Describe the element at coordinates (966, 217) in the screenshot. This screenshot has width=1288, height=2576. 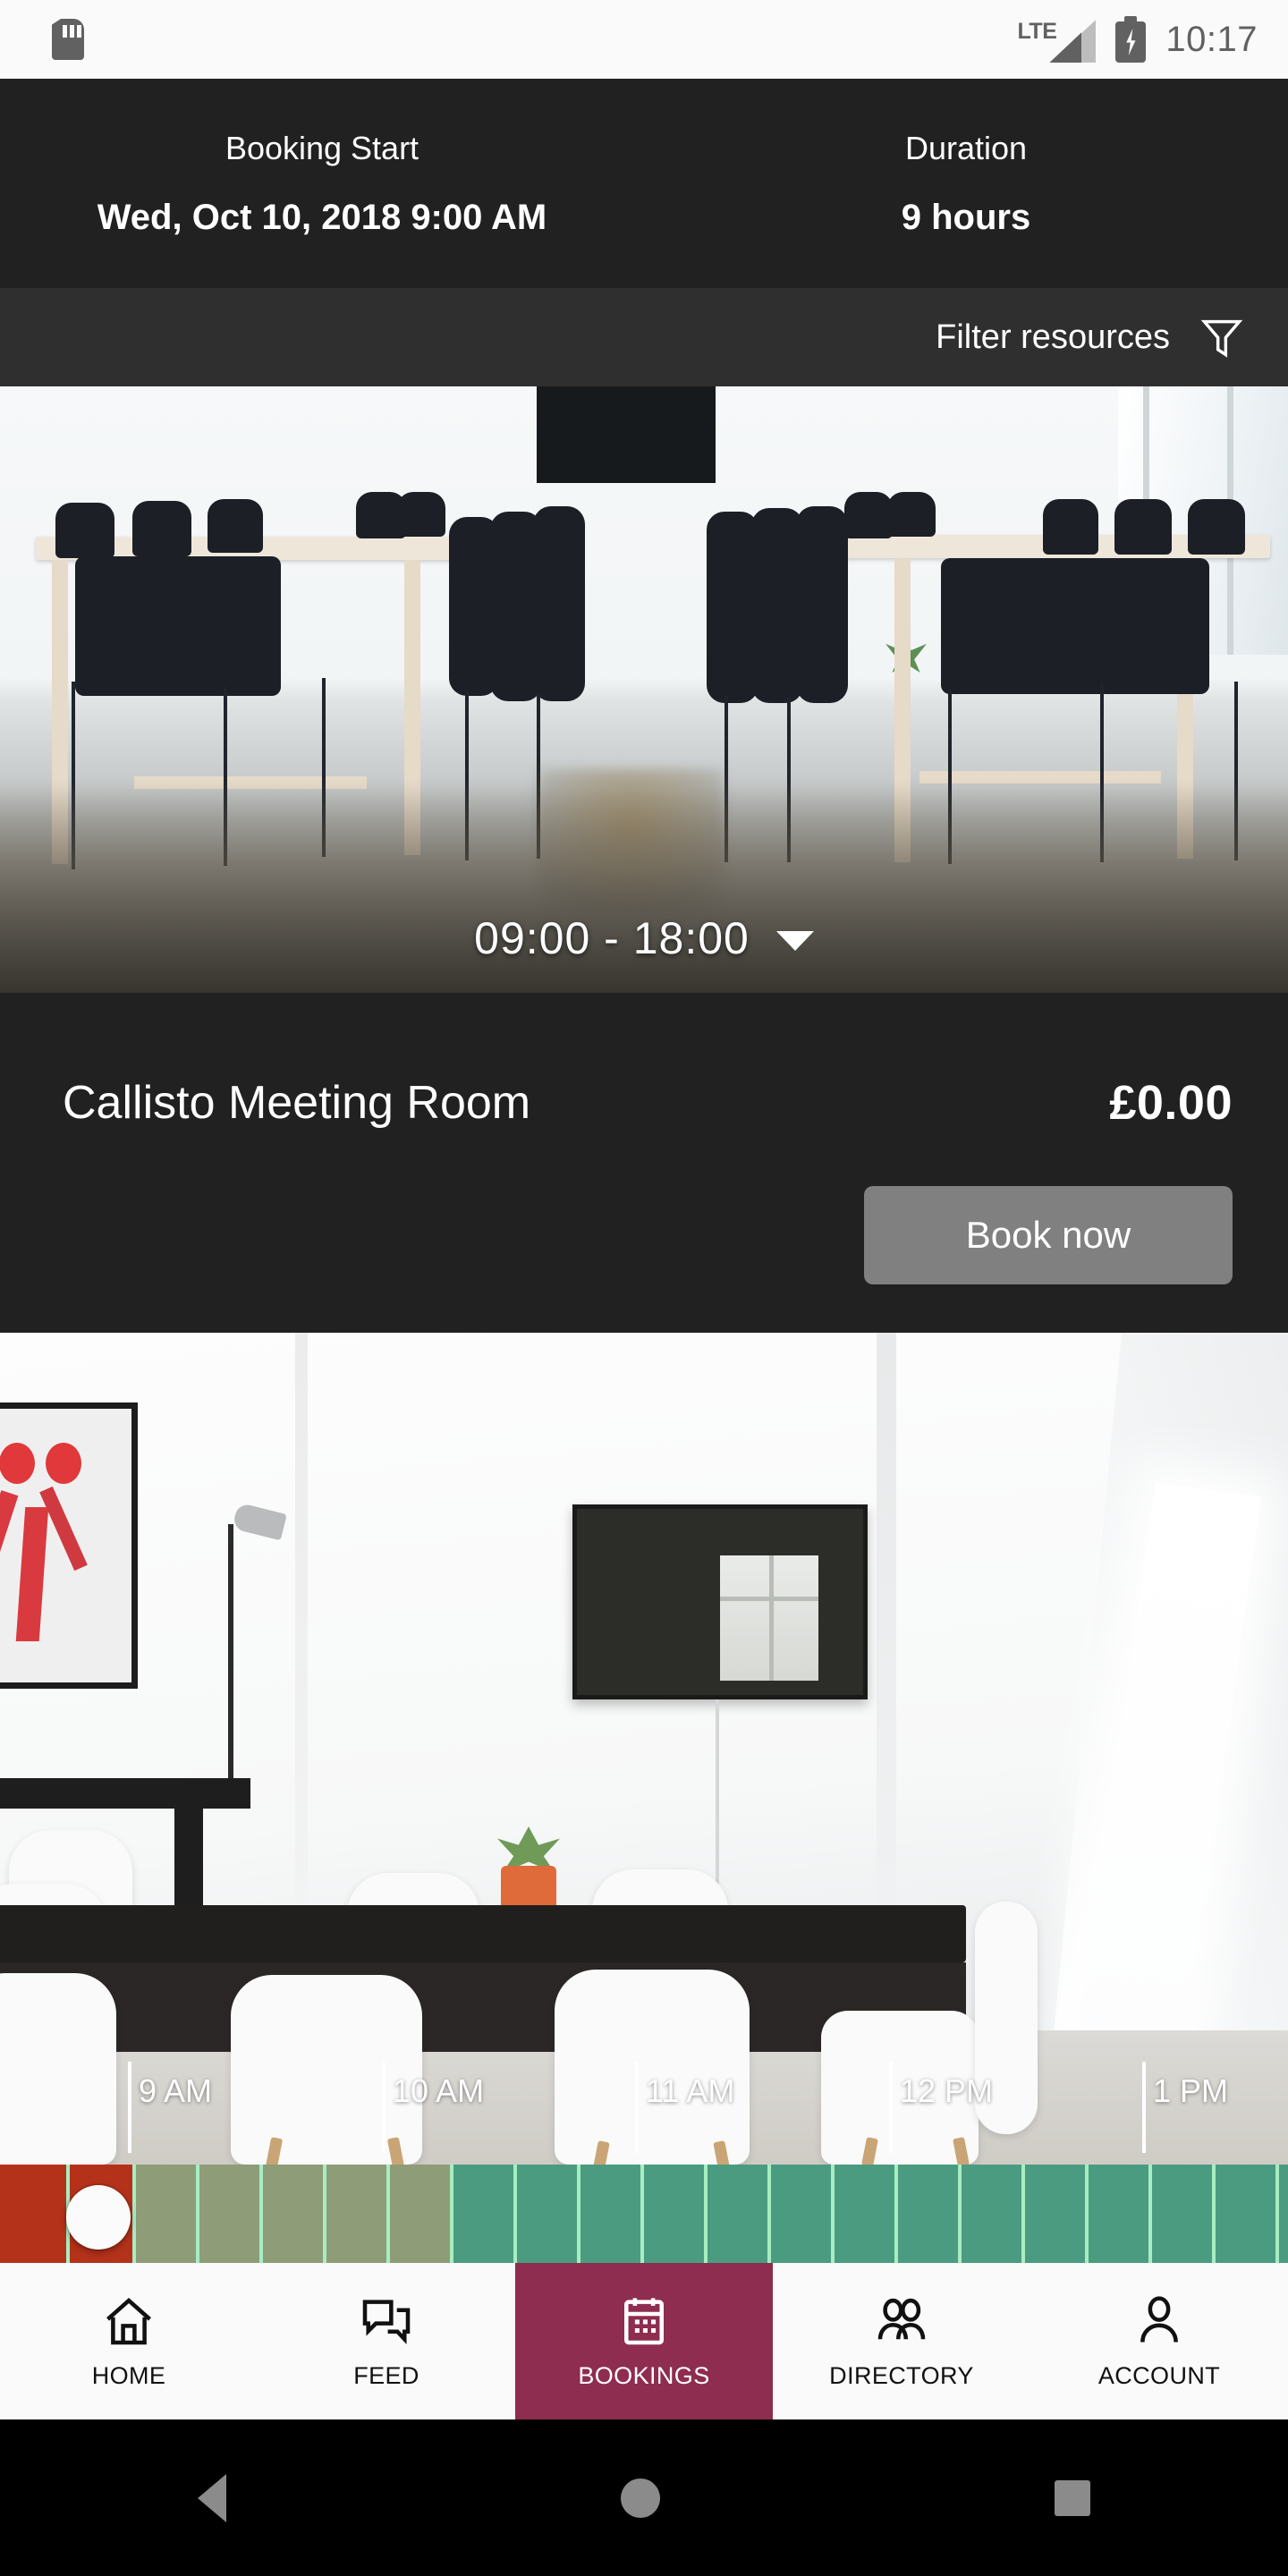
I see `booking-duration-value: 9 hours` at that location.